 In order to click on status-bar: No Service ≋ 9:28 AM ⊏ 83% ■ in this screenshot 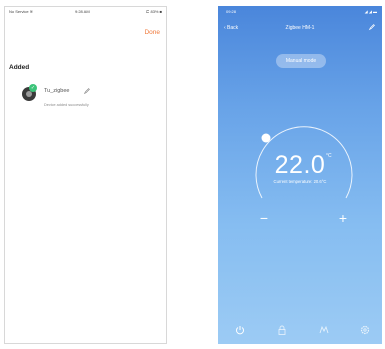, I will do `click(85, 12)`.